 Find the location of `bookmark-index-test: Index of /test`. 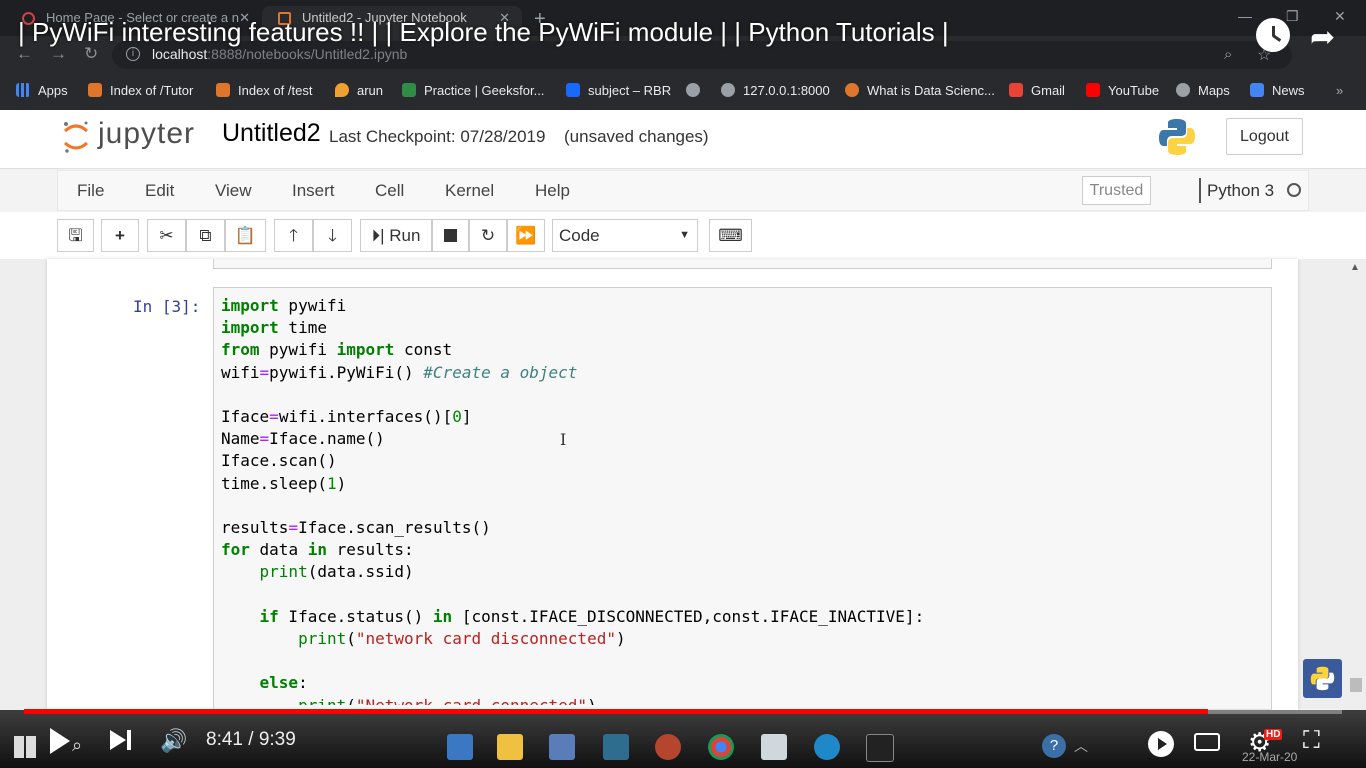

bookmark-index-test: Index of /test is located at coordinates (264, 91).